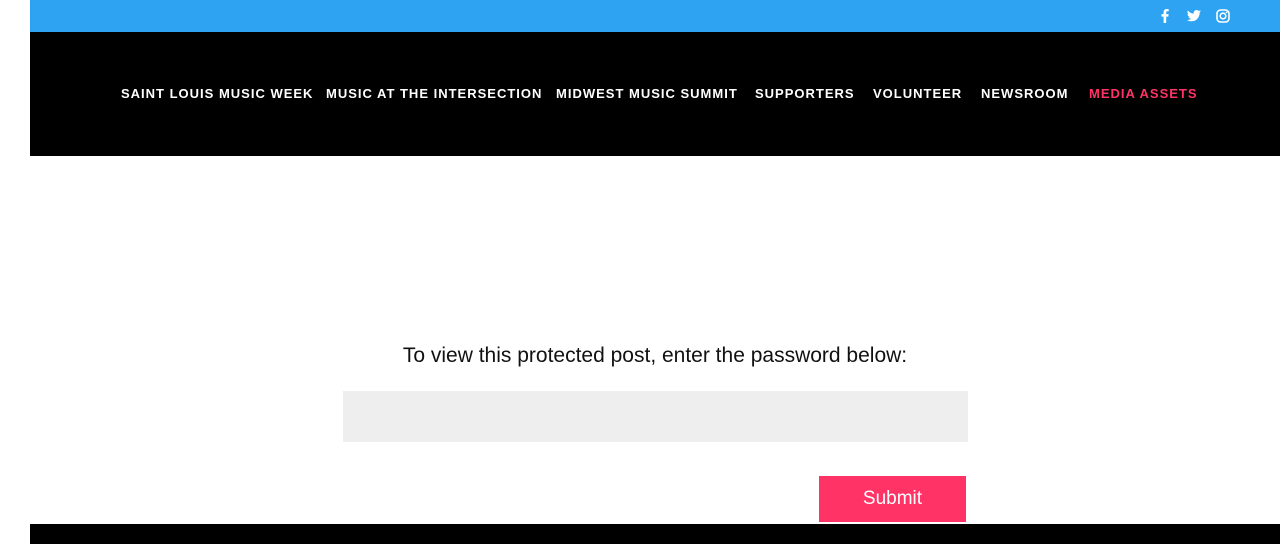  I want to click on nav-item-music-at-the-intersection: MUSIC AT THE INTERSECTION, so click(434, 94).